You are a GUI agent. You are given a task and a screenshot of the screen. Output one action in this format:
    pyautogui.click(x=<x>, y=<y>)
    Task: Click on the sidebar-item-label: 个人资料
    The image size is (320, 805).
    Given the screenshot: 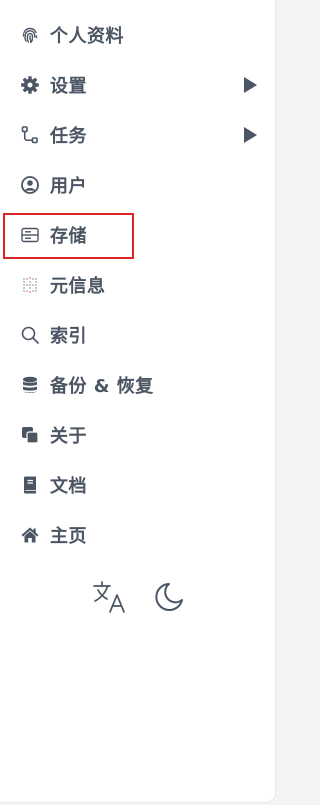 What is the action you would take?
    pyautogui.click(x=87, y=36)
    